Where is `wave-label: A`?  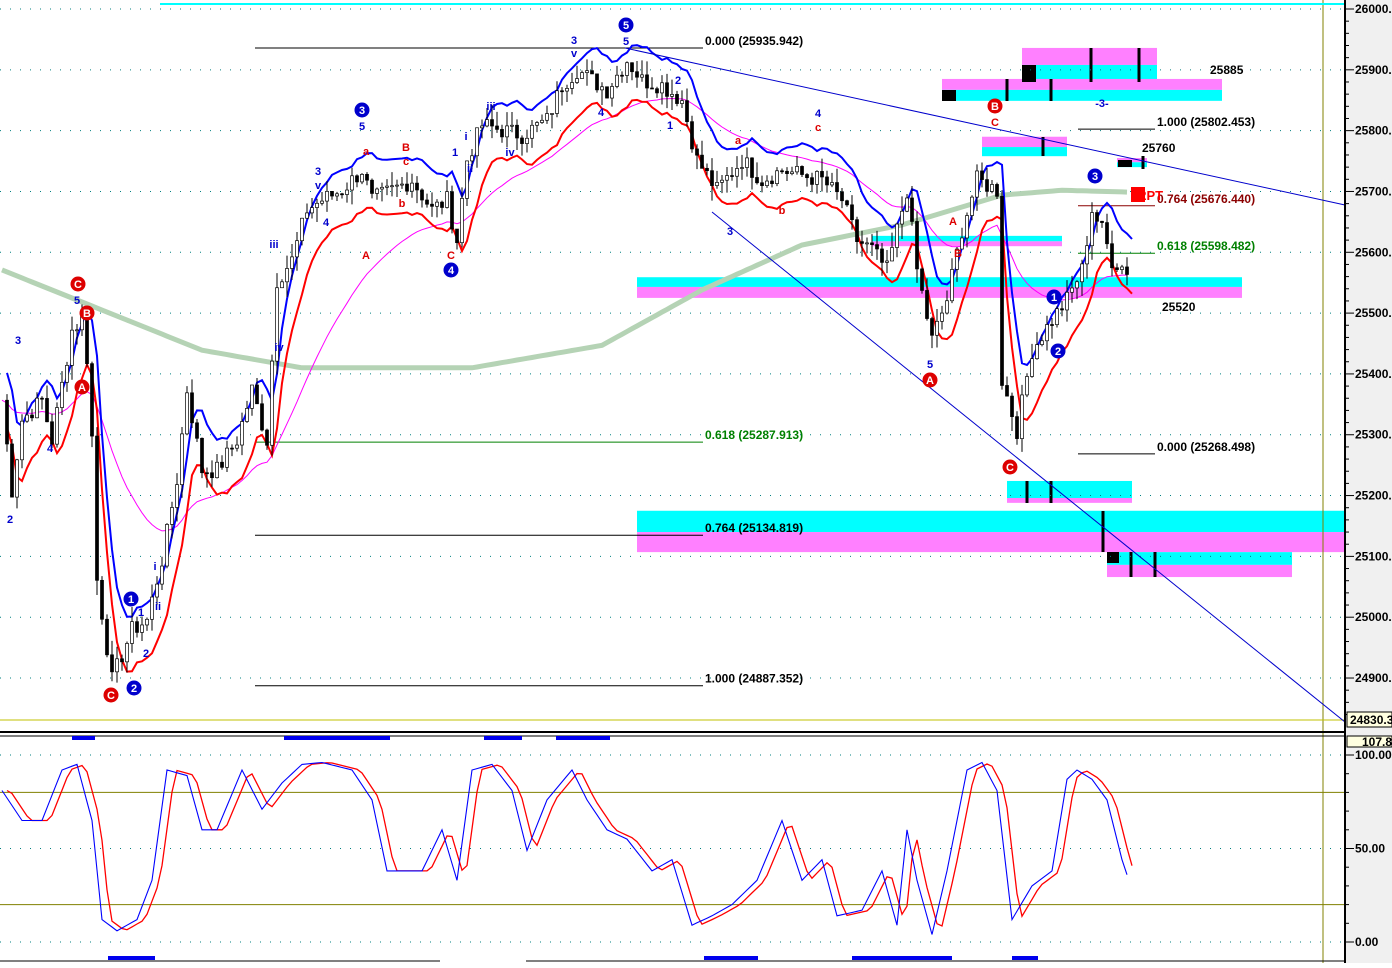 wave-label: A is located at coordinates (366, 256).